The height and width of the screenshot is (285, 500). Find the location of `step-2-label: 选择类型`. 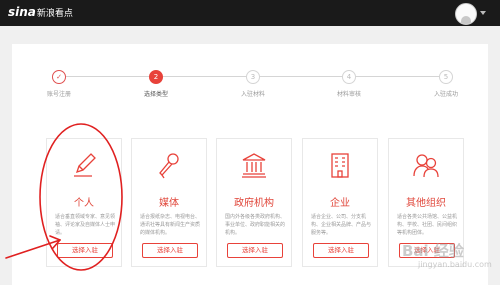

step-2-label: 选择类型 is located at coordinates (155, 94).